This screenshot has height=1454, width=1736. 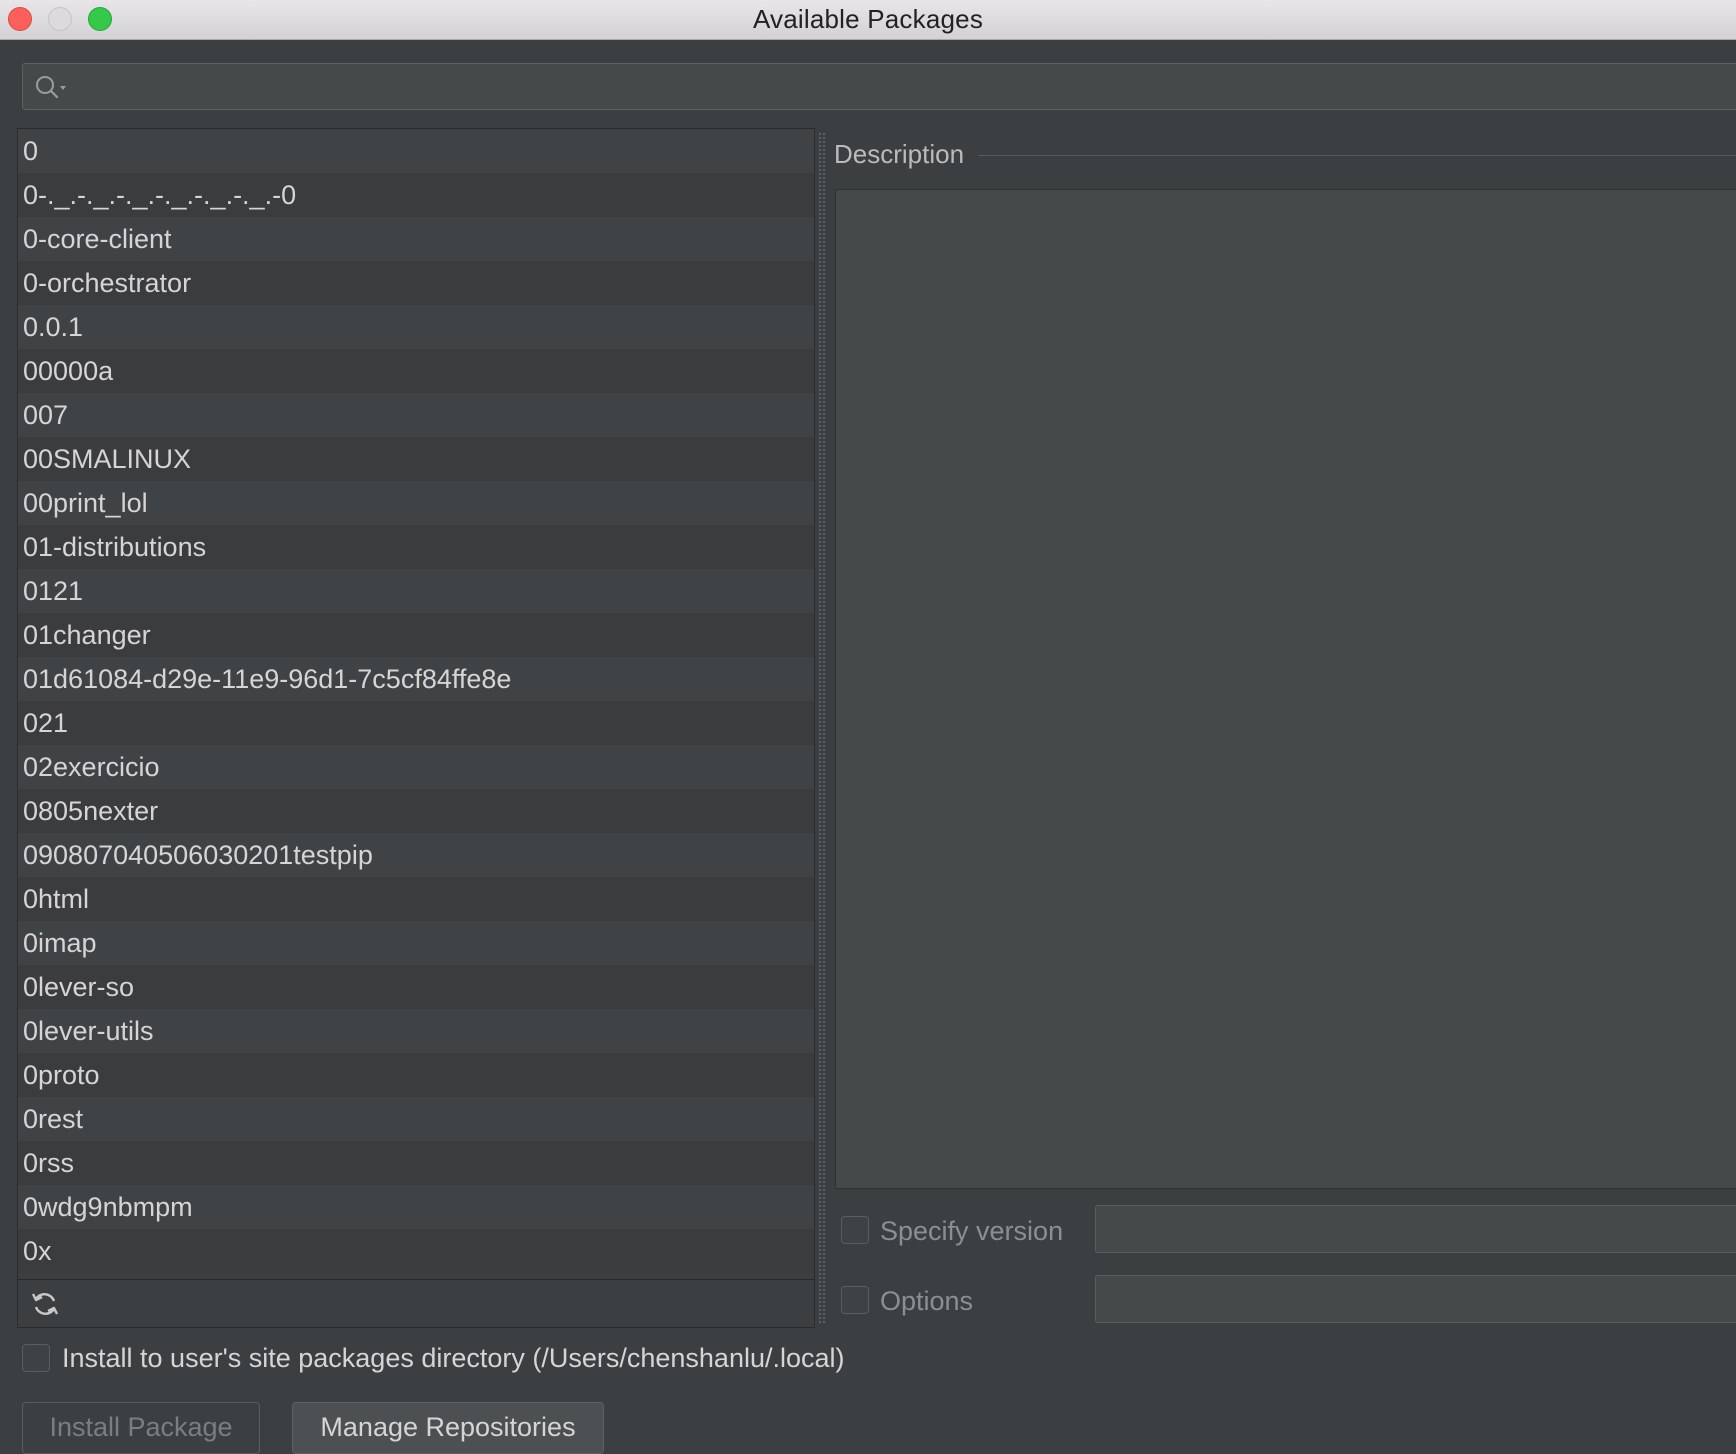 I want to click on manage-repositories-button: Manage Repositories, so click(x=448, y=1428).